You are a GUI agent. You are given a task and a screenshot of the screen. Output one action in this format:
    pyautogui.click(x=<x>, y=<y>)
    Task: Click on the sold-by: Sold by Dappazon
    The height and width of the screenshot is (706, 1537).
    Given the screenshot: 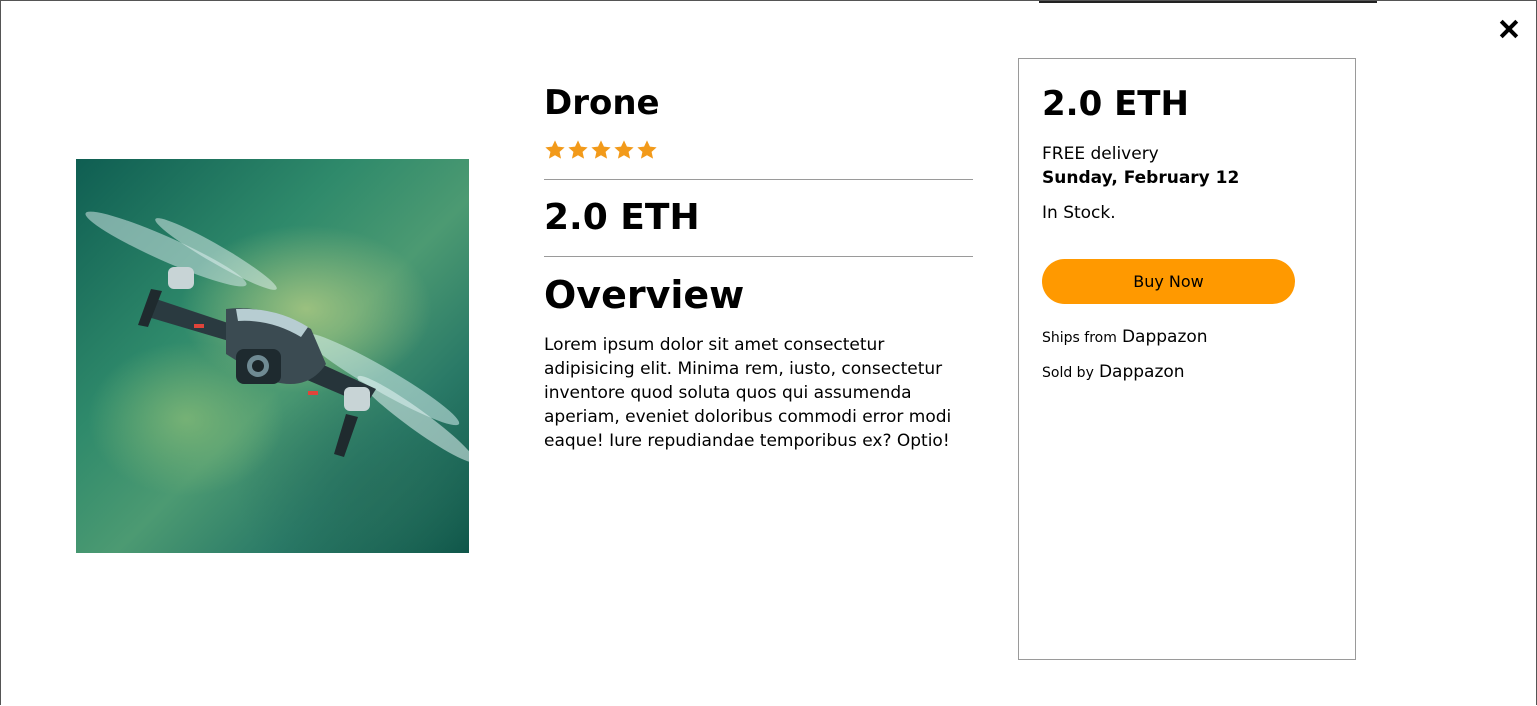 What is the action you would take?
    pyautogui.click(x=1113, y=372)
    